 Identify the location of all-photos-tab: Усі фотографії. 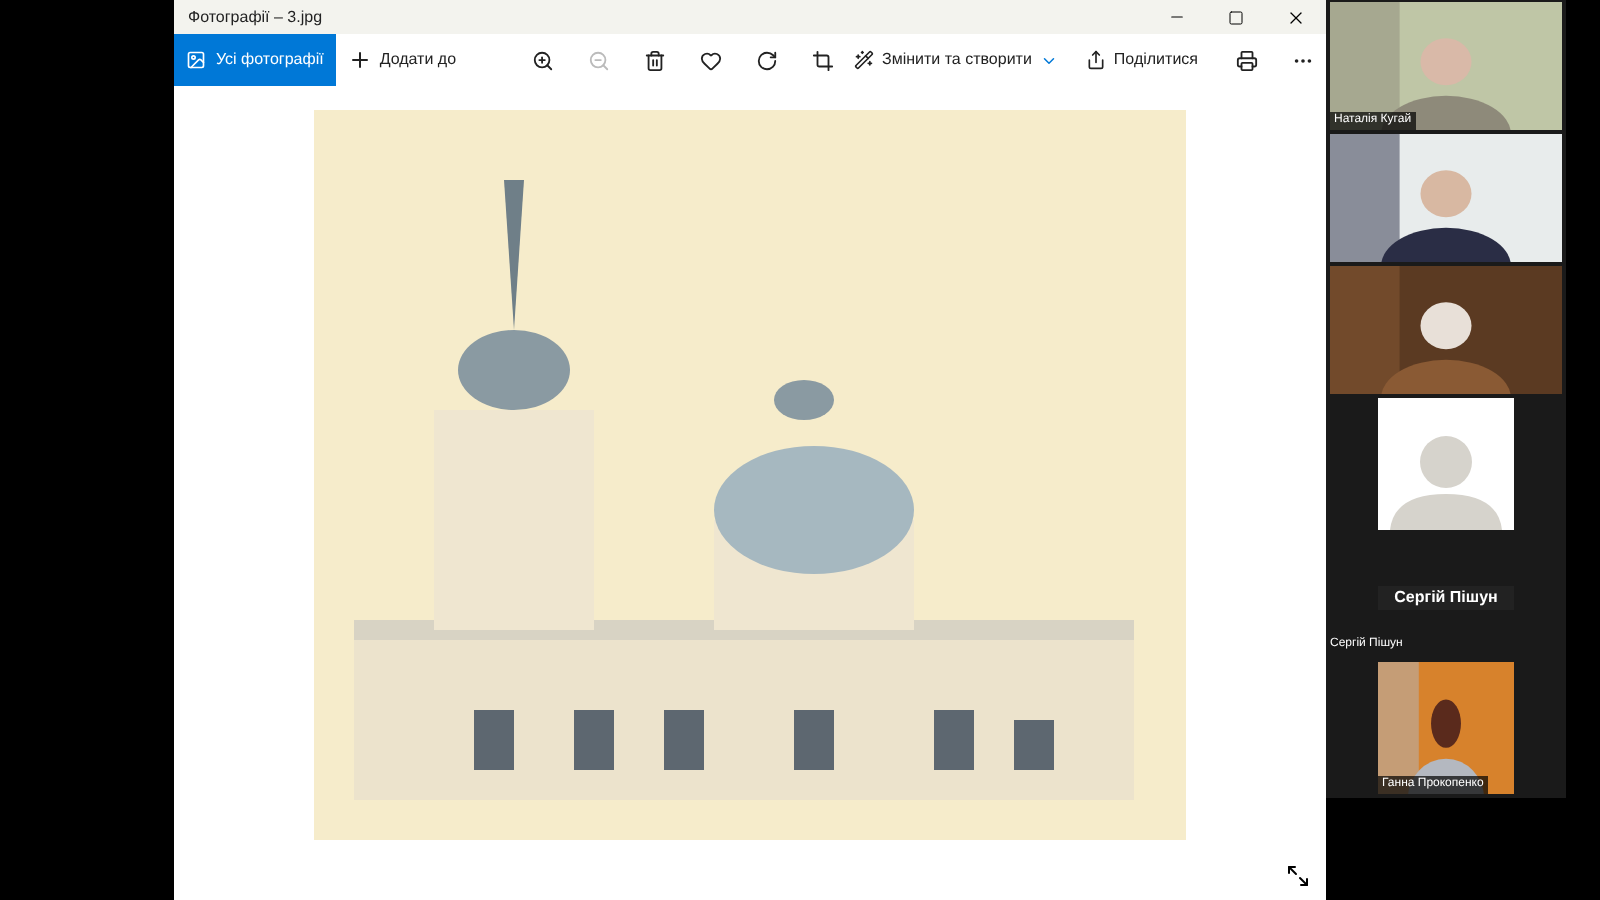
(255, 60).